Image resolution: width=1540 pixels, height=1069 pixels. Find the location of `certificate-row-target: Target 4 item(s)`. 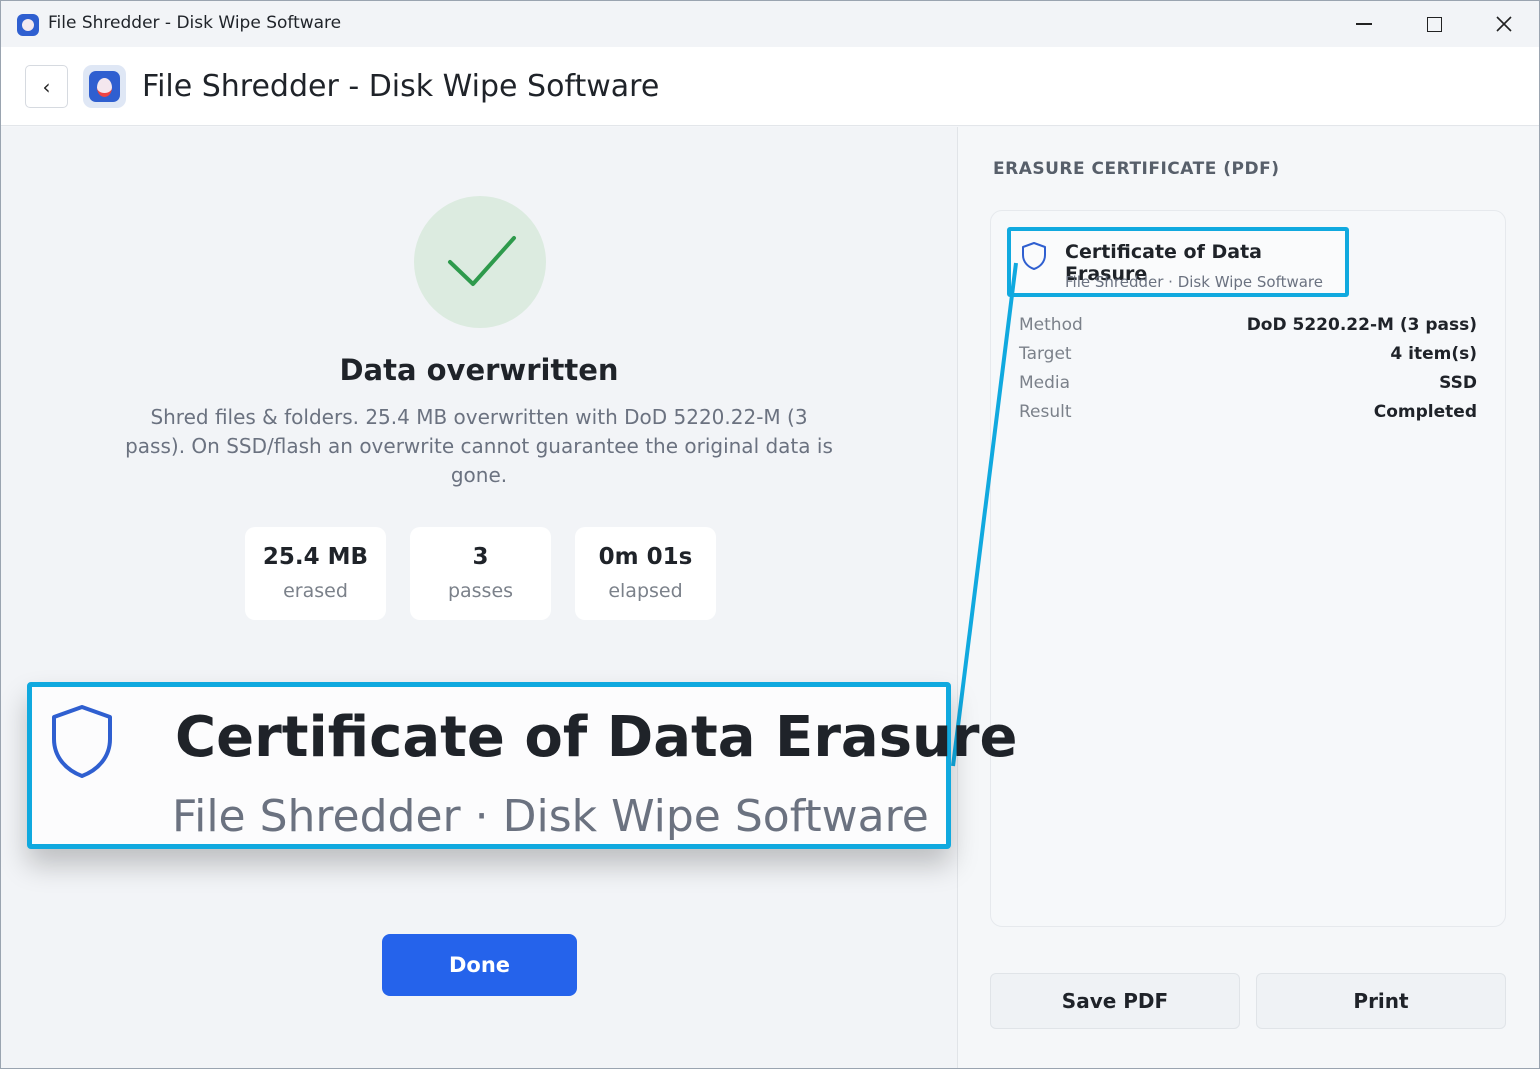

certificate-row-target: Target 4 item(s) is located at coordinates (1248, 356).